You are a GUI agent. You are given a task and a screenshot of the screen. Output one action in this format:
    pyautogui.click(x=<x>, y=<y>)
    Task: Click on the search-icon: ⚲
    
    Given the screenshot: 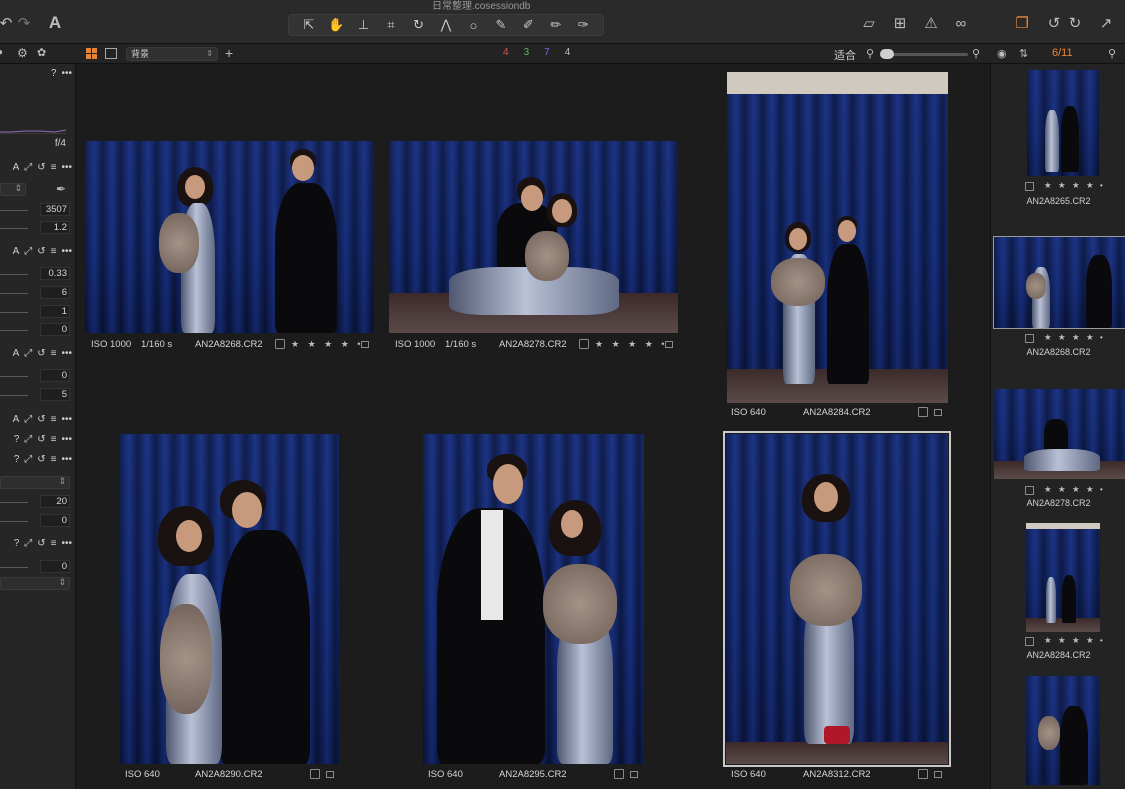 What is the action you would take?
    pyautogui.click(x=1112, y=53)
    